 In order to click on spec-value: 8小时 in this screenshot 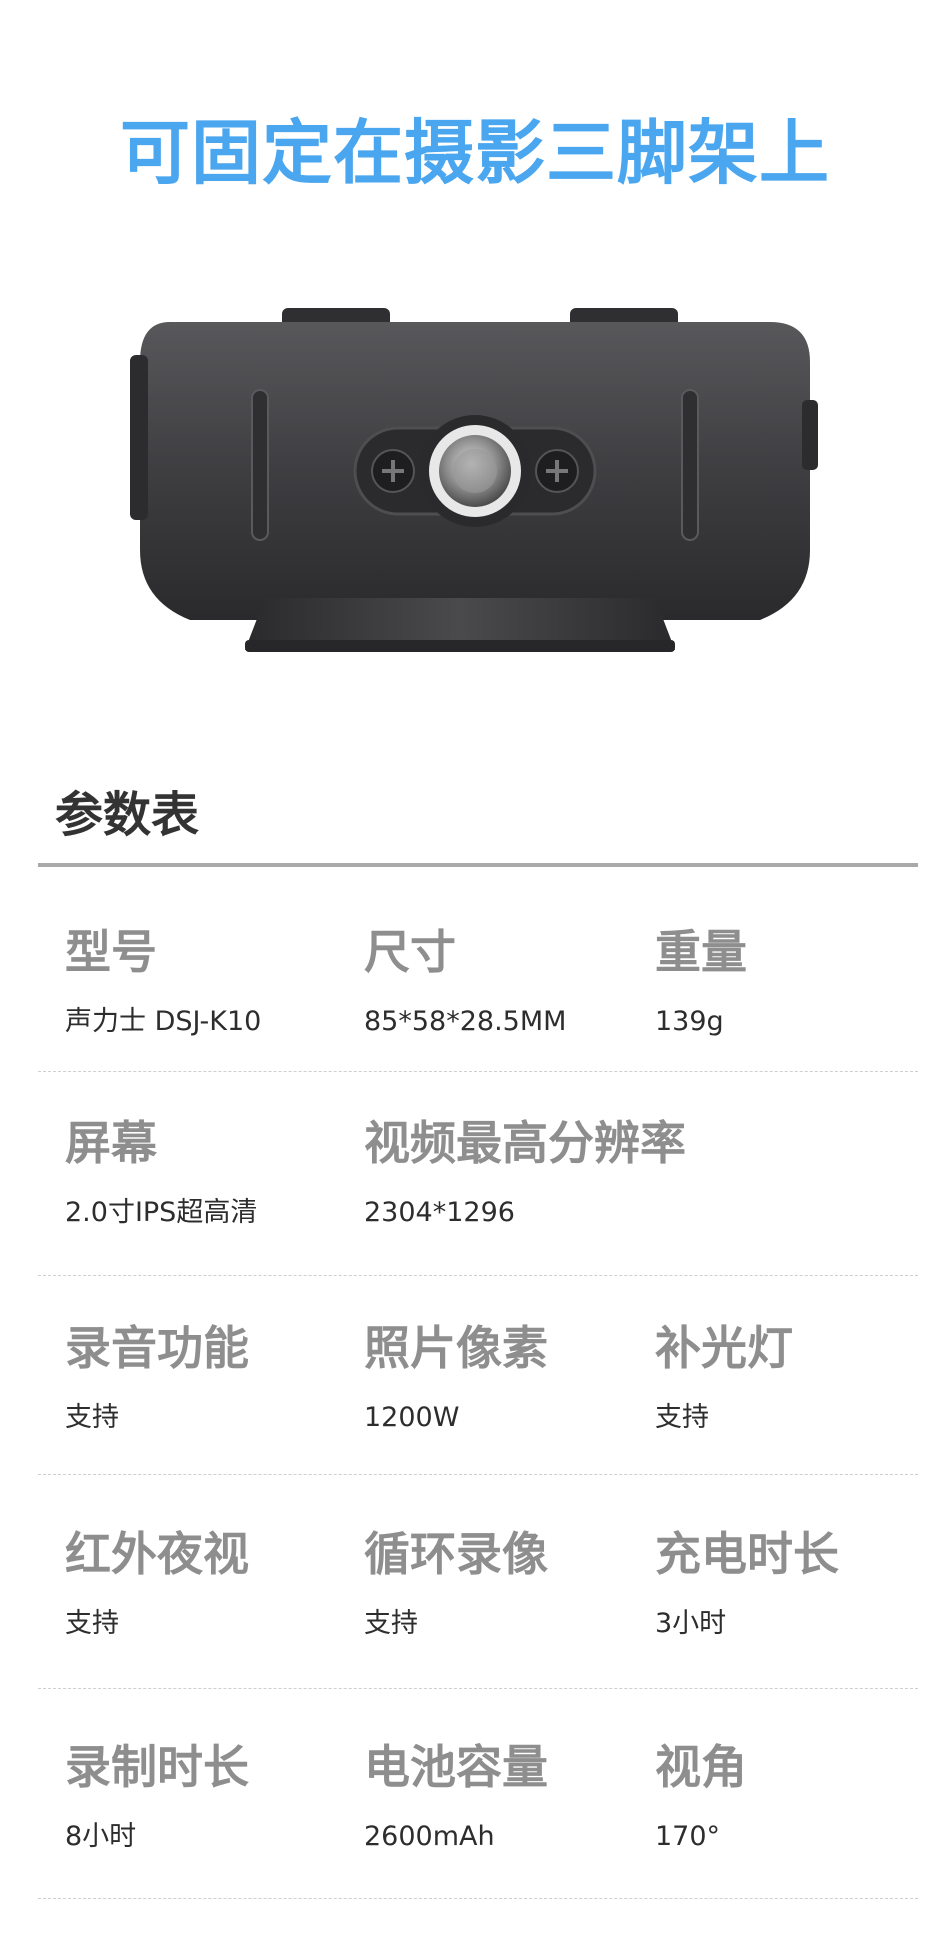, I will do `click(101, 1836)`.